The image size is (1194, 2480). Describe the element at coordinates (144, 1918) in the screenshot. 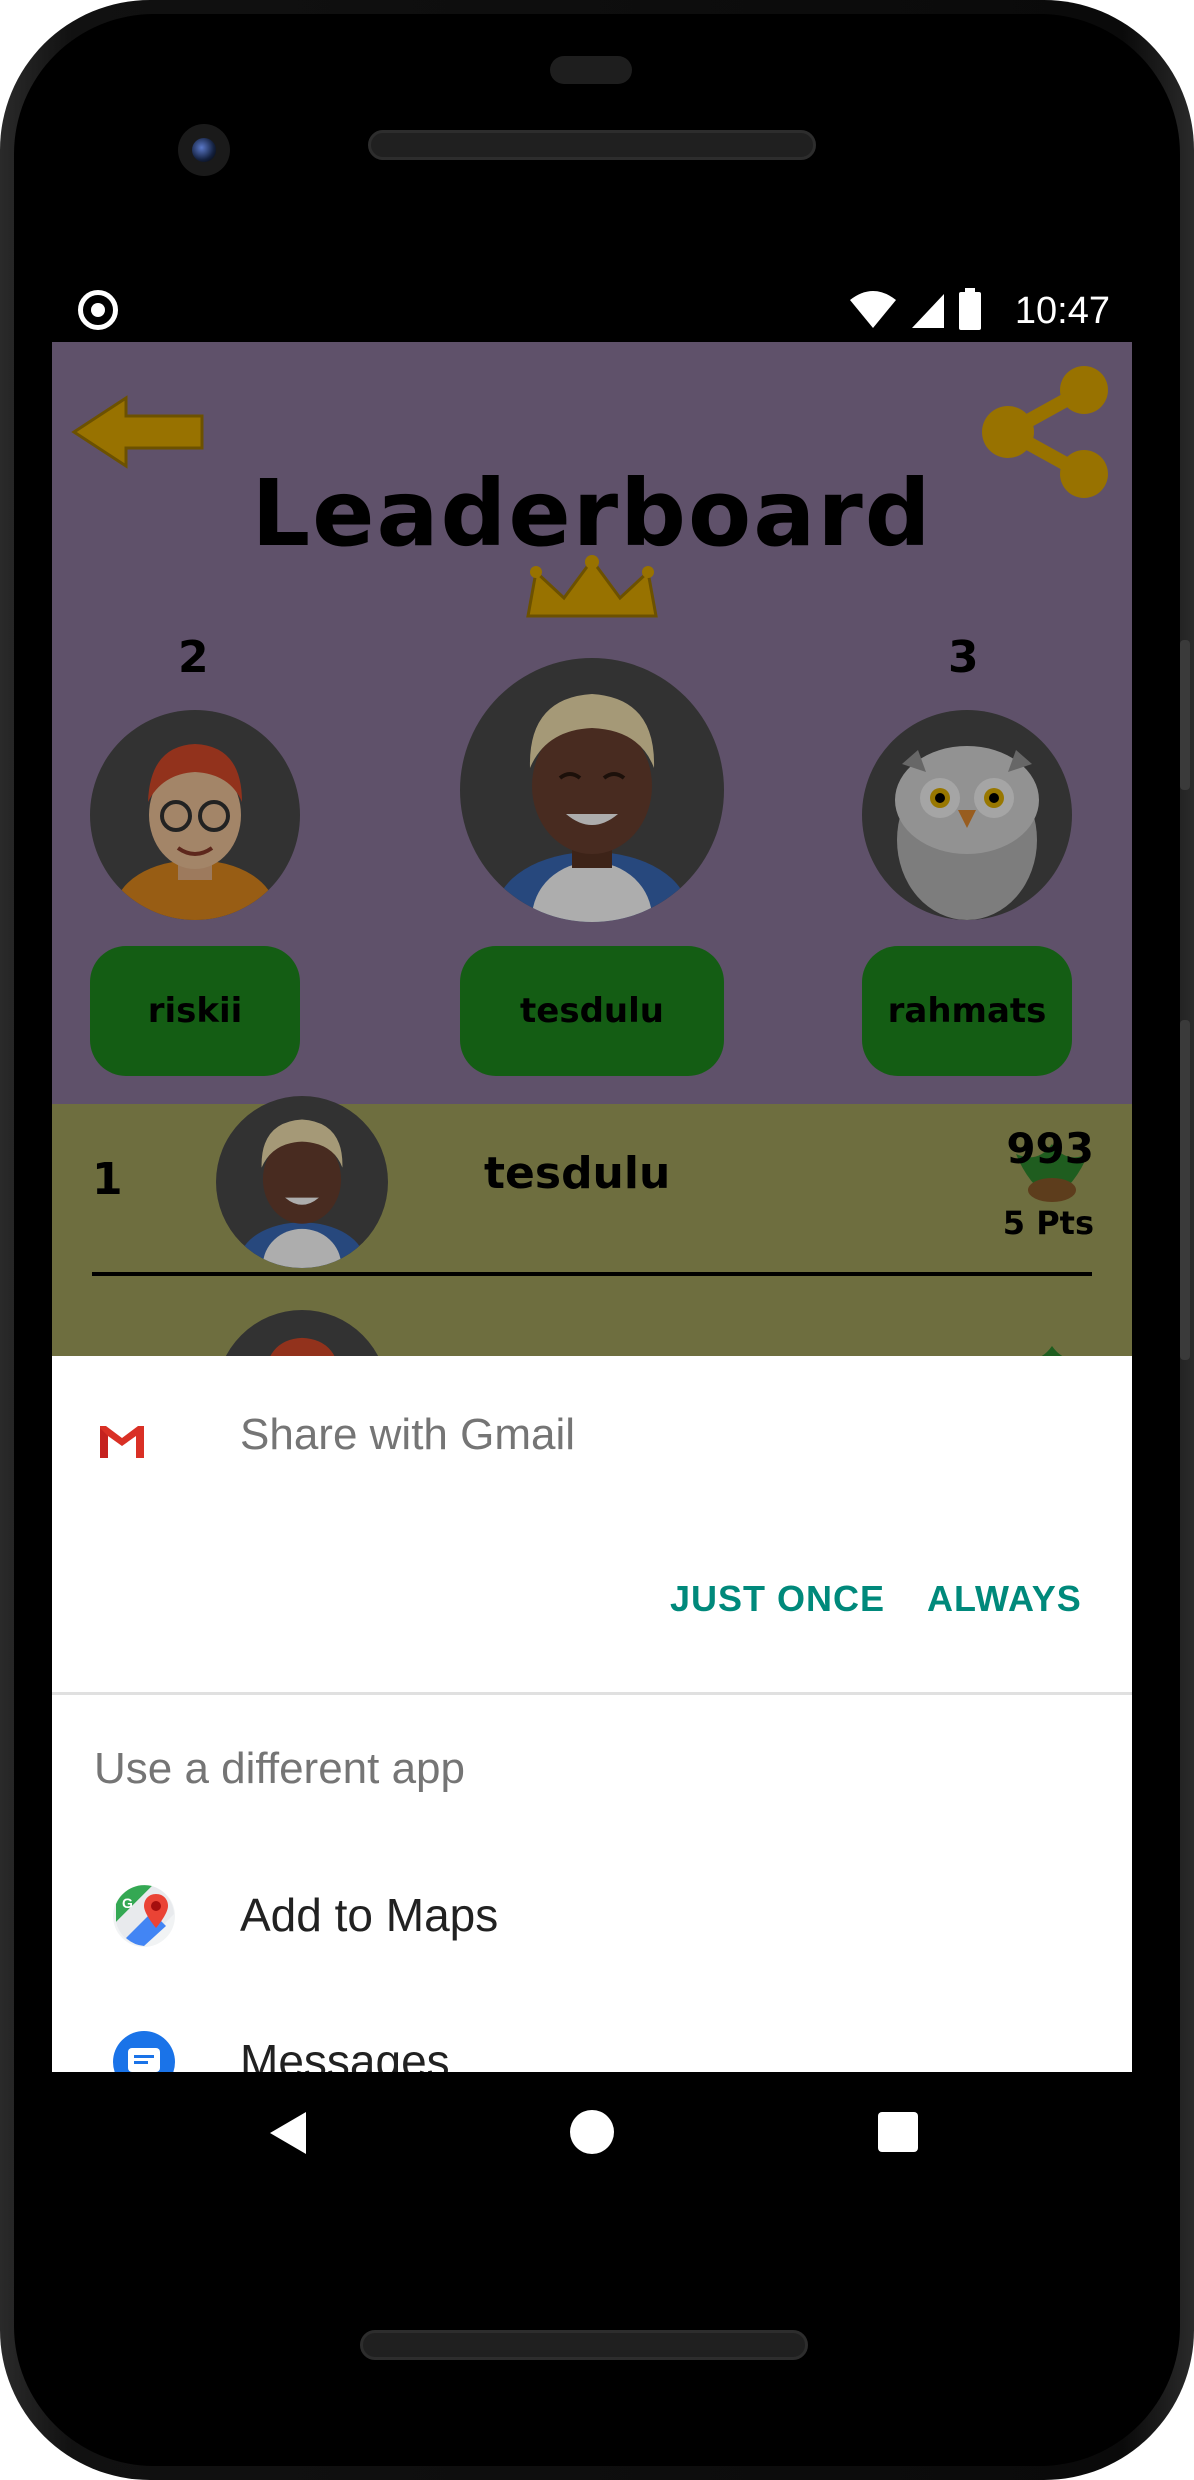

I see `maps-icon: G` at that location.